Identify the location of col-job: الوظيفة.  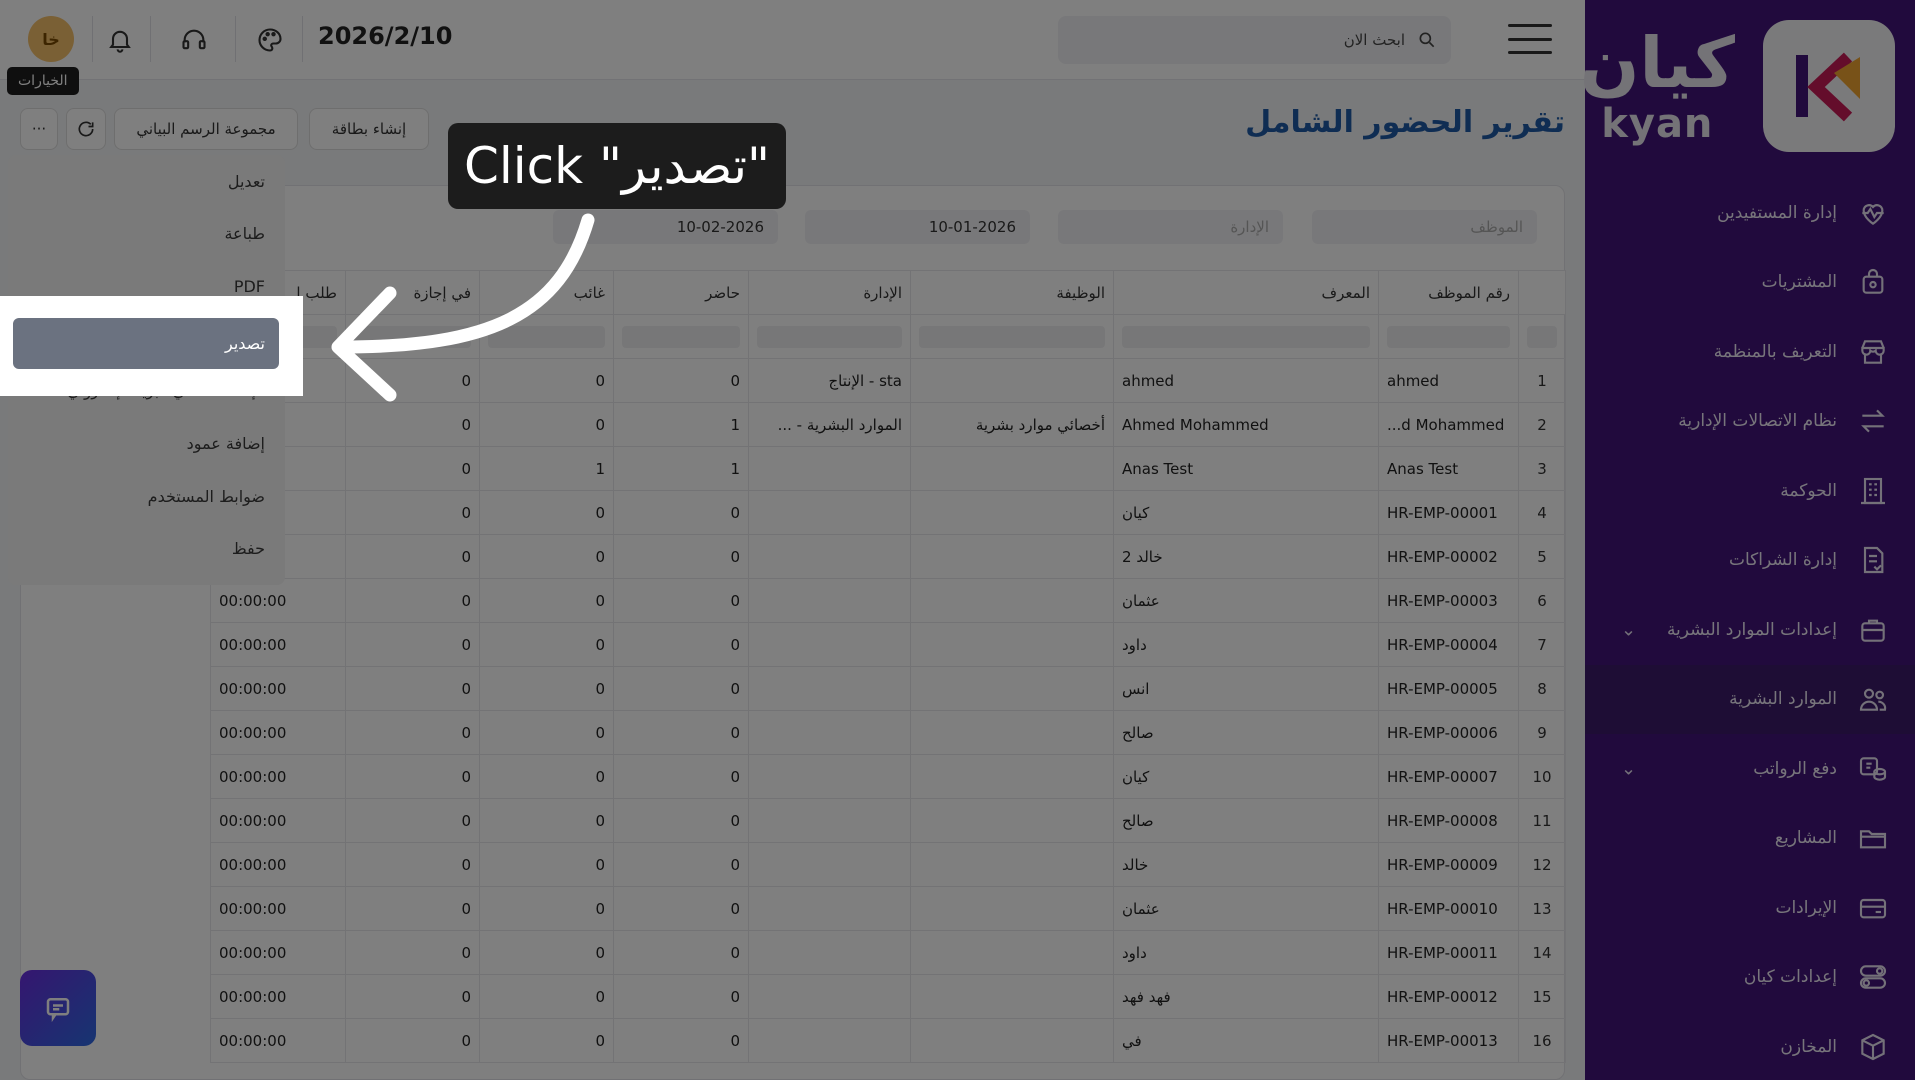
(1012, 292).